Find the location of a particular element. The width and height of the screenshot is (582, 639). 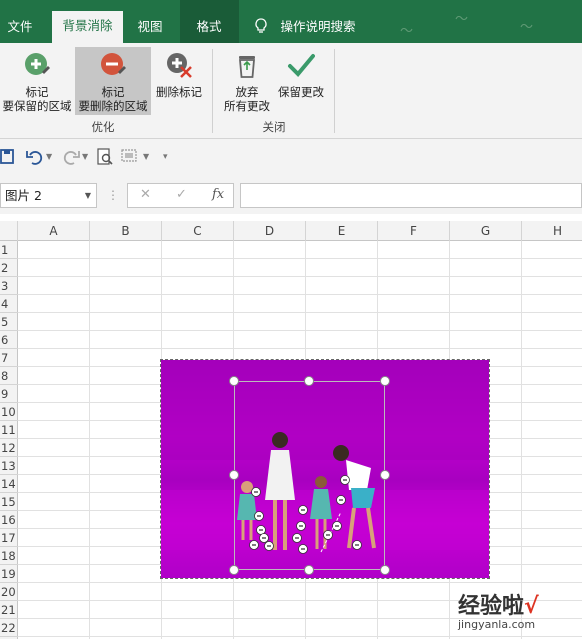

discard-label-1: 放弃 is located at coordinates (247, 92).